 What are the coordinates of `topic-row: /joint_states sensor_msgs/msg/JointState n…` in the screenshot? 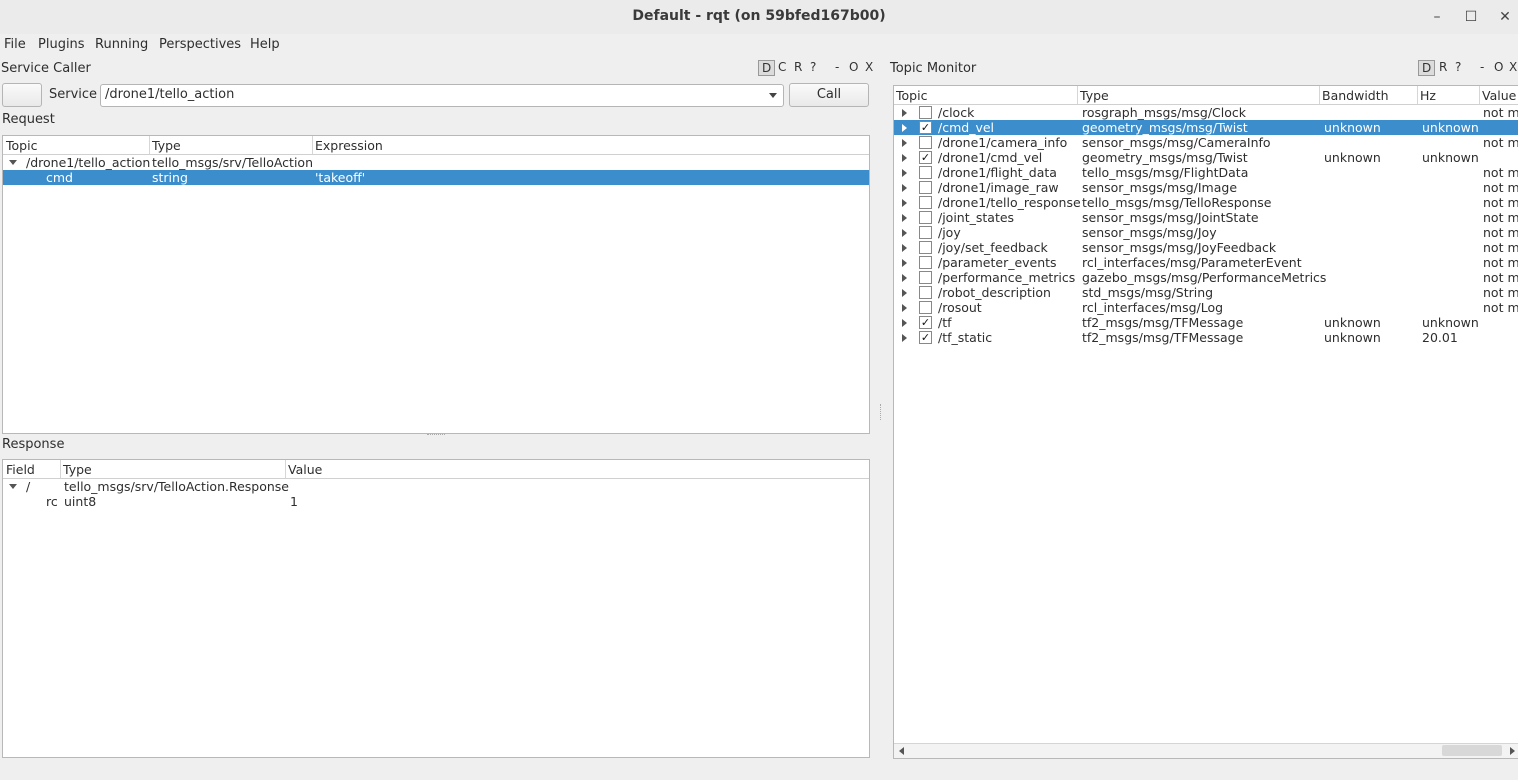 It's located at (1206, 217).